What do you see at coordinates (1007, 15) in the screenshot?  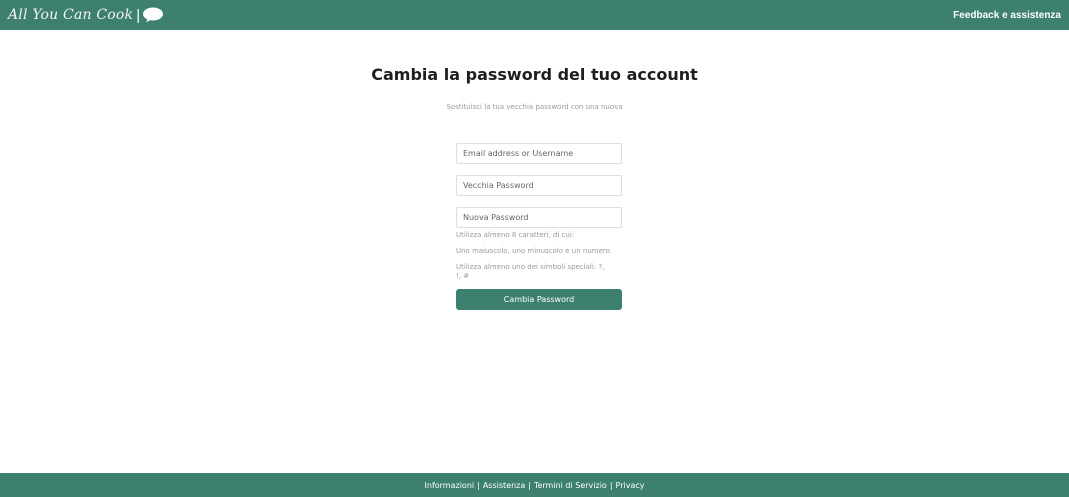 I see `feedback-link: Feedback e assistenza` at bounding box center [1007, 15].